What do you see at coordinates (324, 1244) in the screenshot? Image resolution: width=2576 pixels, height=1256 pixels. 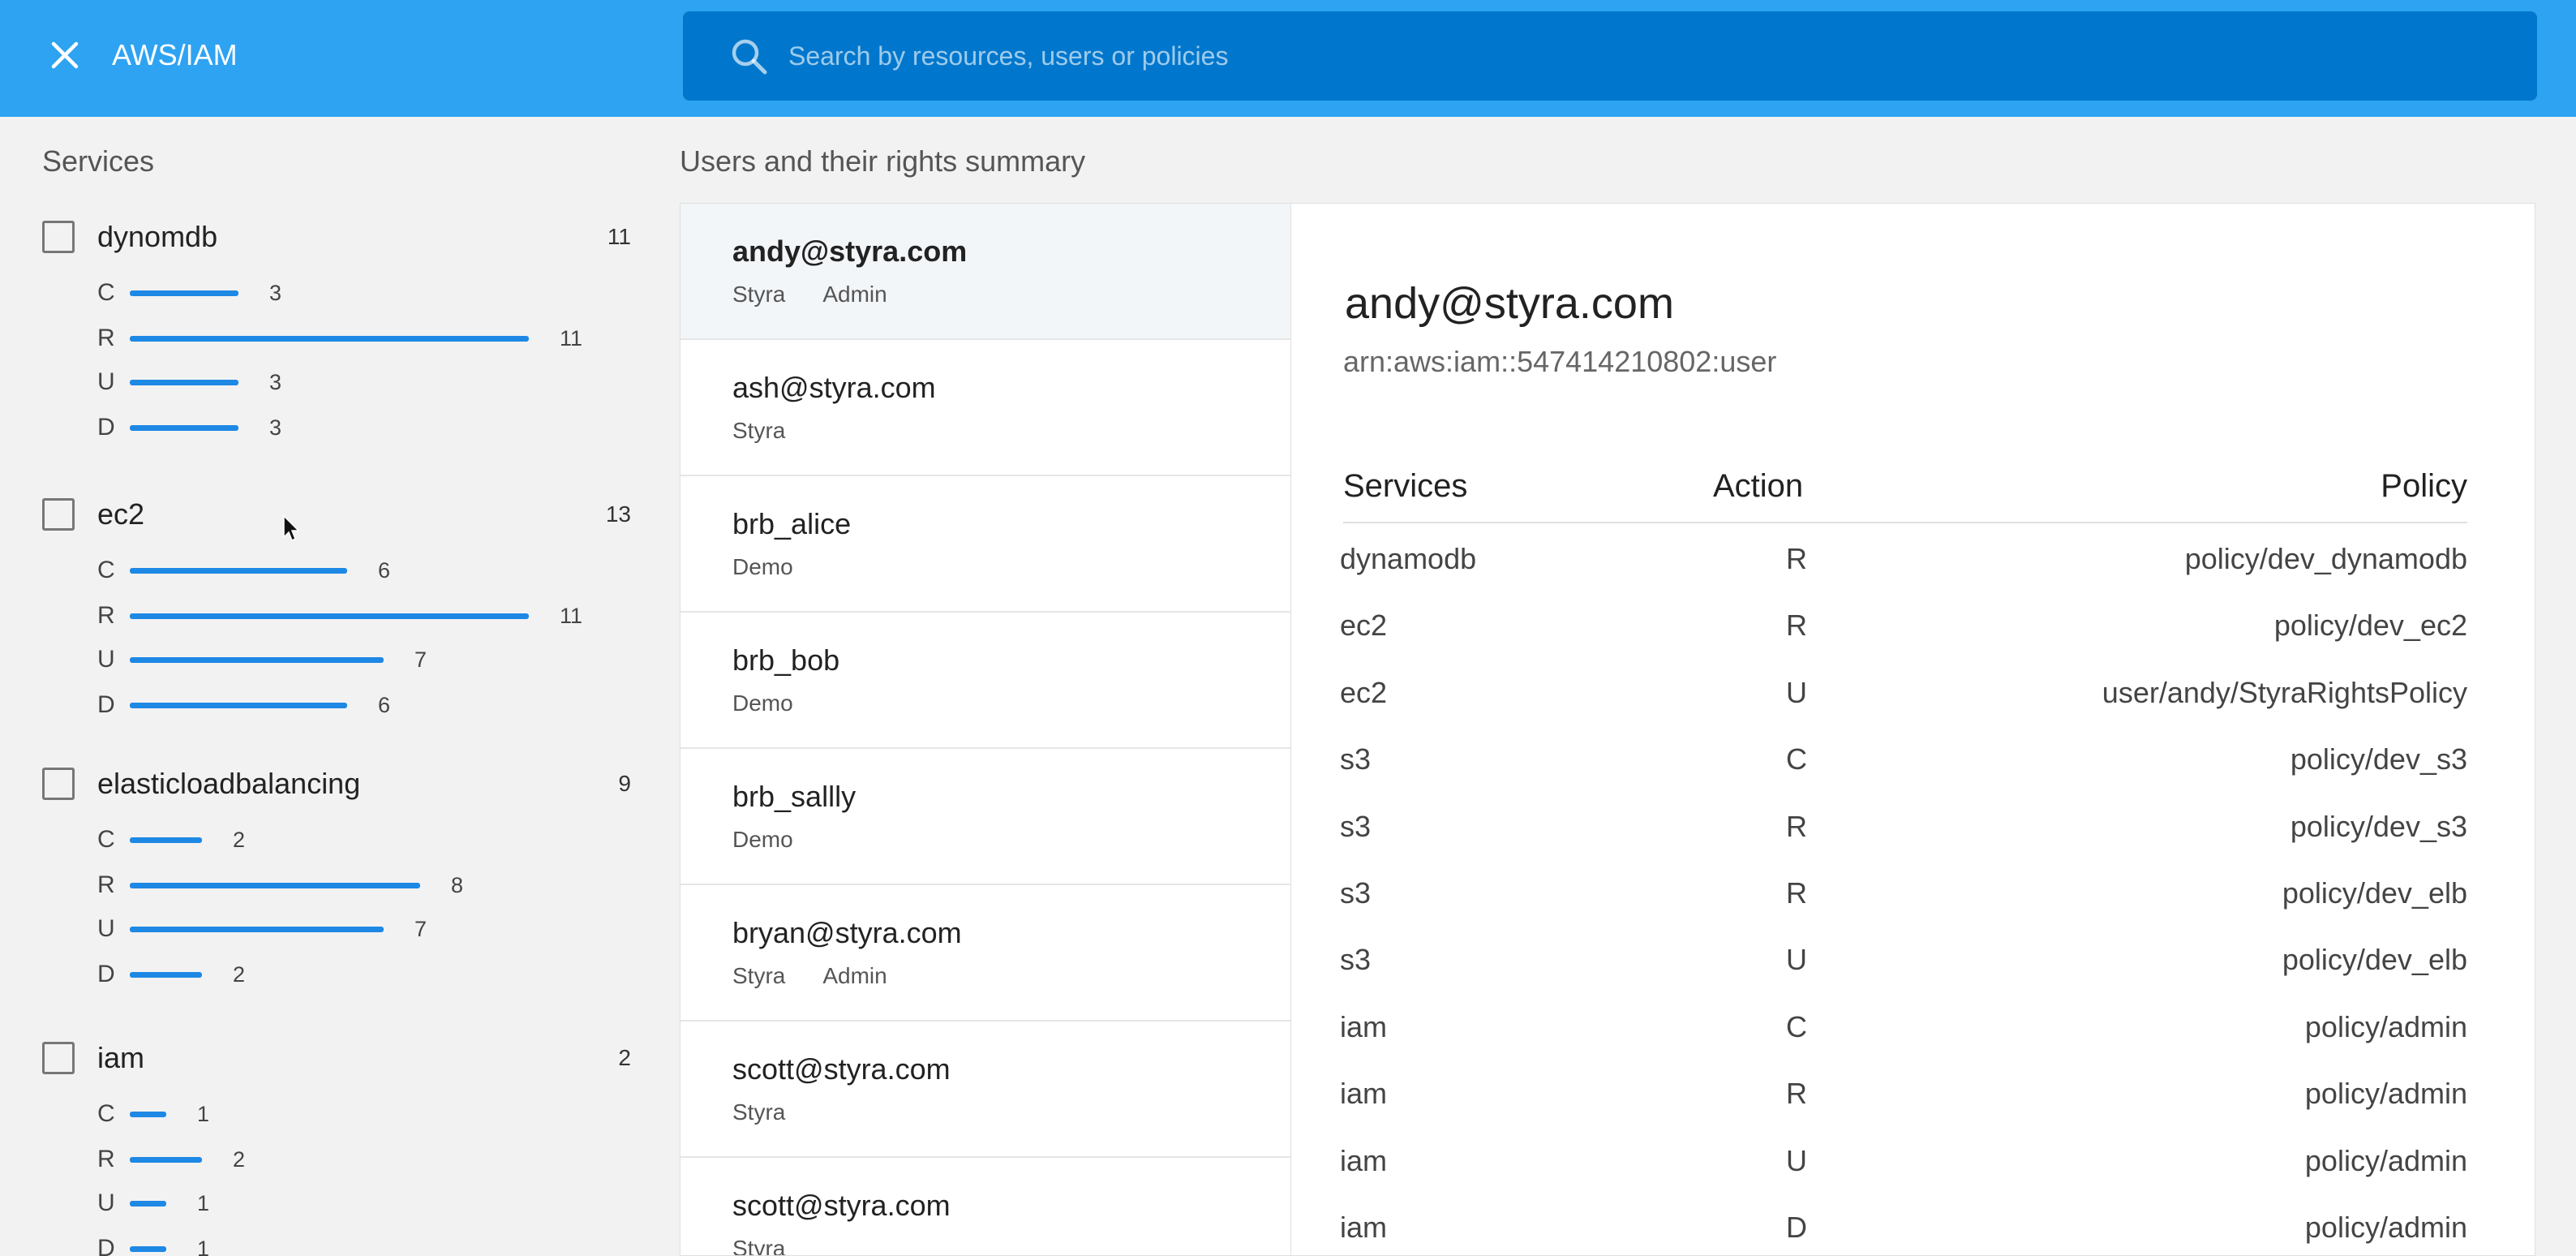 I see `crud-row-d: D1` at bounding box center [324, 1244].